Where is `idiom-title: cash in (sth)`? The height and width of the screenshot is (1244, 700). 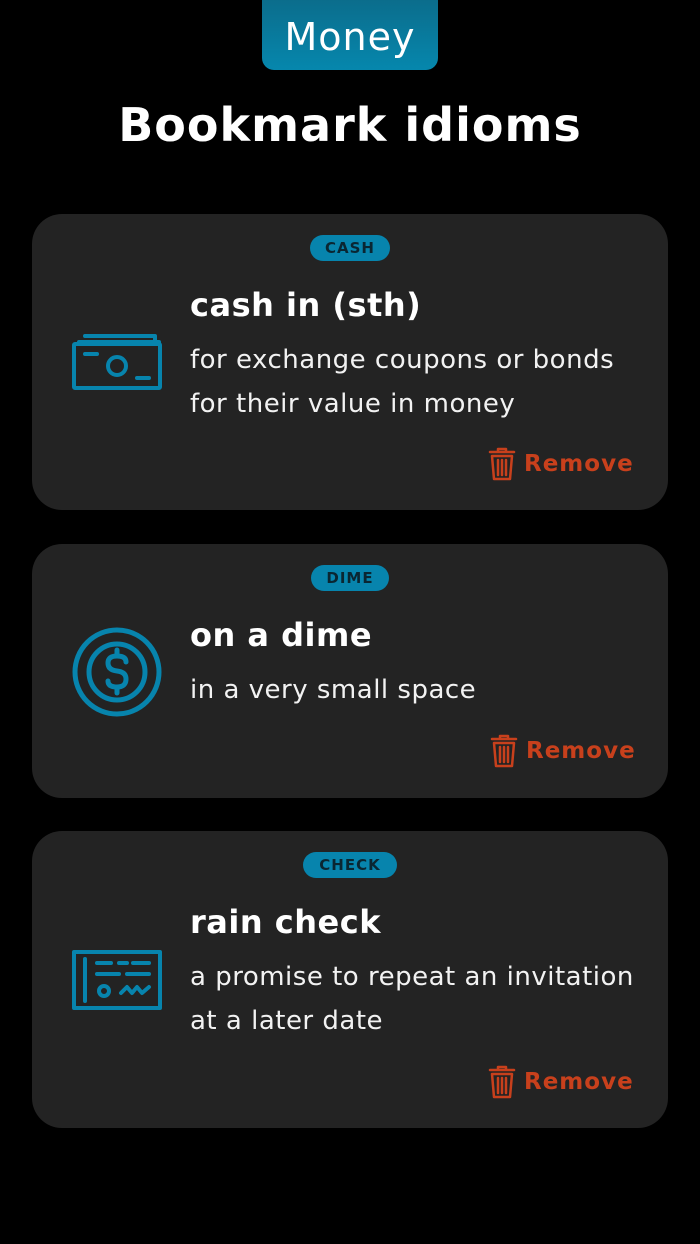
idiom-title: cash in (sth) is located at coordinates (306, 305).